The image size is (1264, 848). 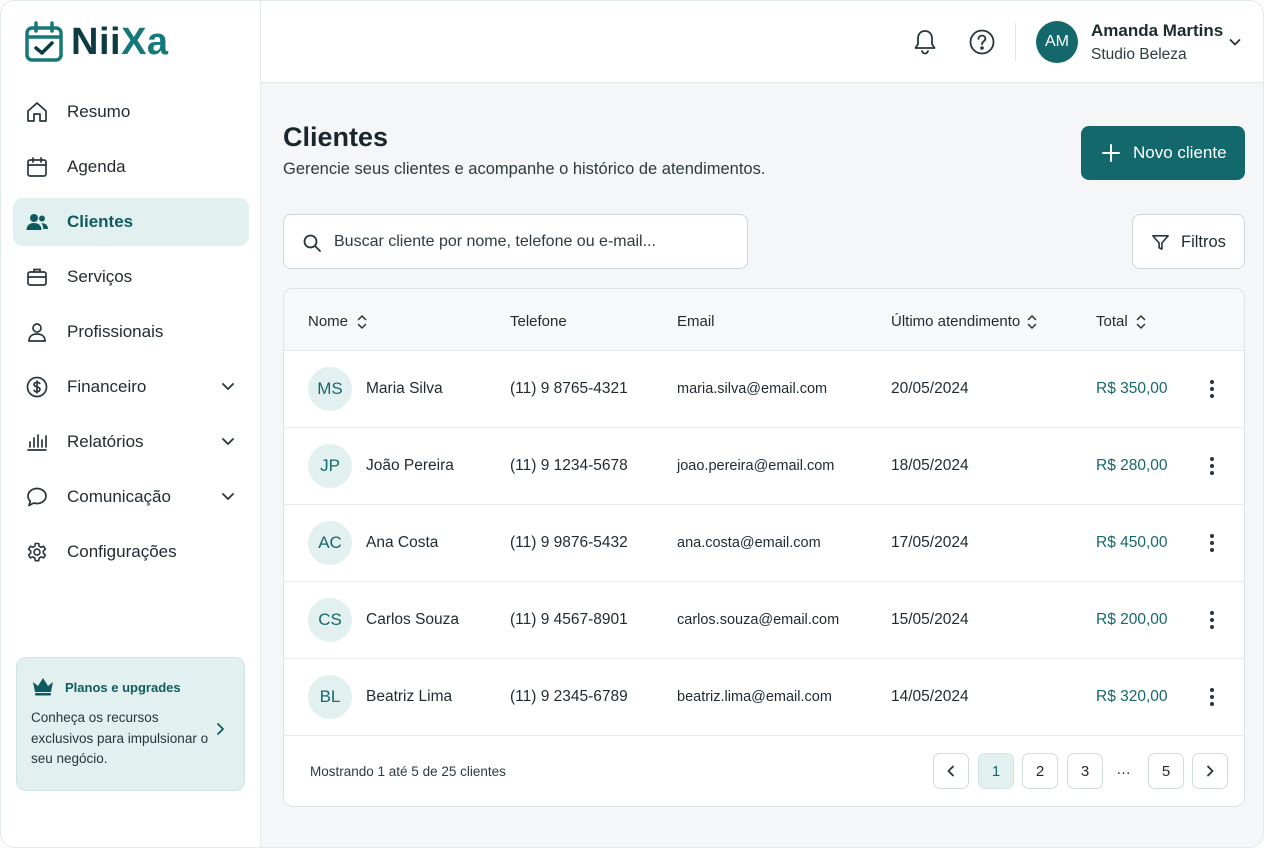 I want to click on page-button-2: 2, so click(x=1040, y=771).